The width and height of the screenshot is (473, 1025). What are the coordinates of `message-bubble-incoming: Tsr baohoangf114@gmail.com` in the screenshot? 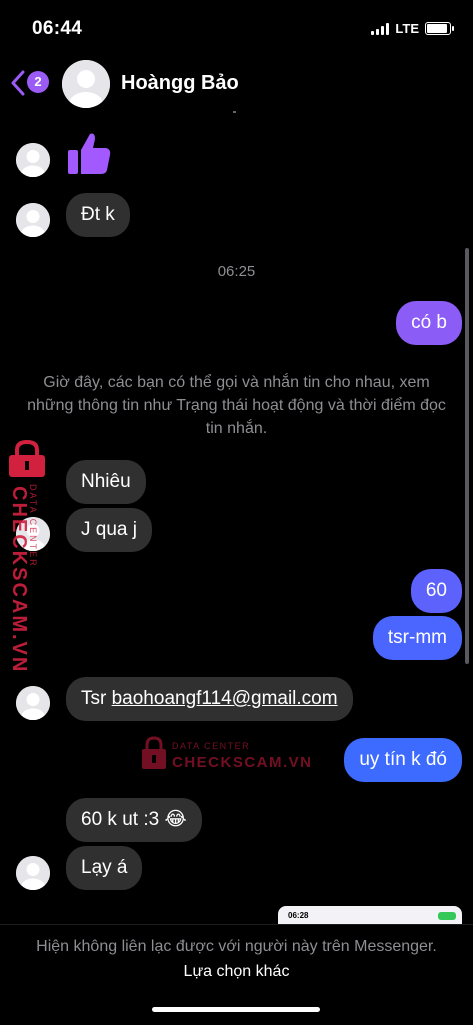 It's located at (209, 699).